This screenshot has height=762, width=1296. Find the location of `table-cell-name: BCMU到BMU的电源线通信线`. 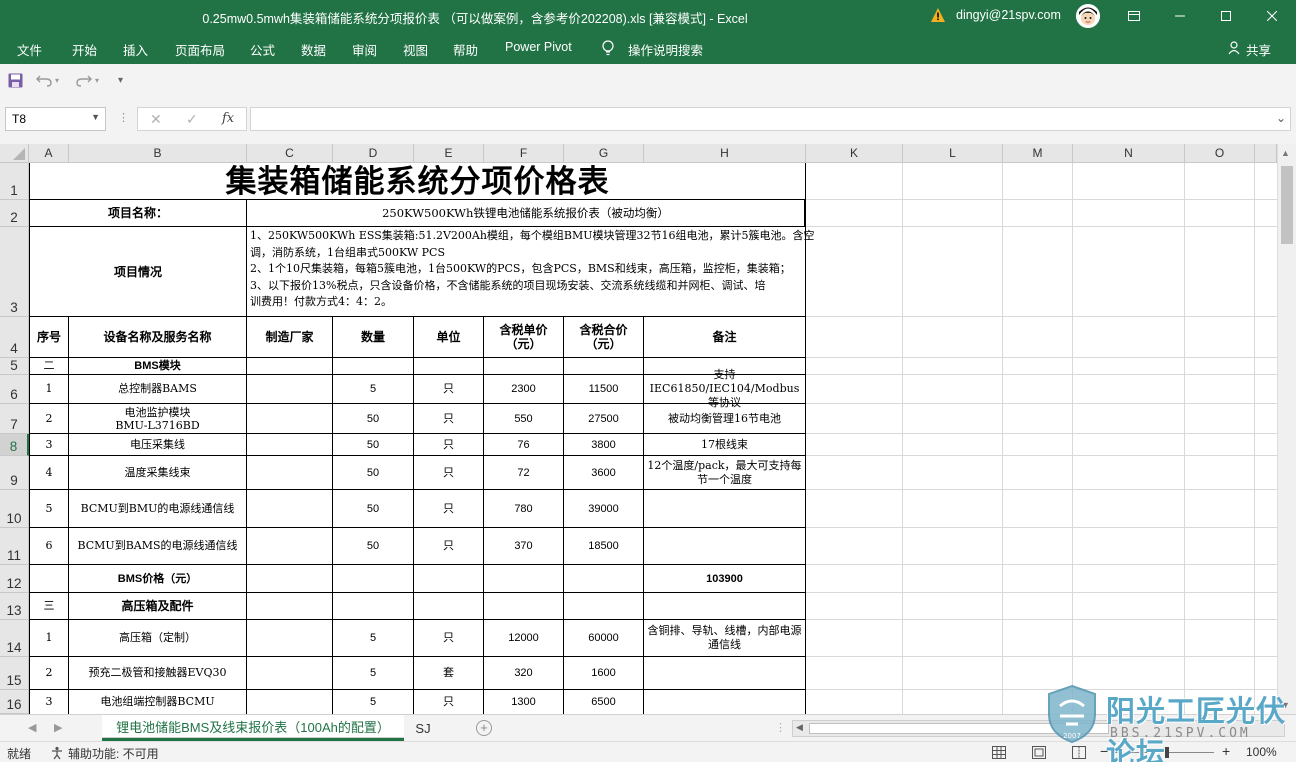

table-cell-name: BCMU到BMU的电源线通信线 is located at coordinates (157, 508).